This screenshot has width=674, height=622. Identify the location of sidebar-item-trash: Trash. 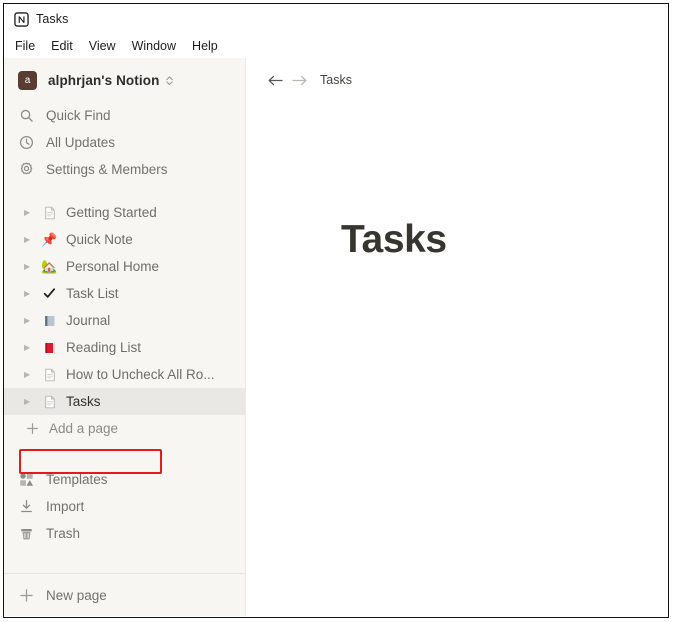
(124, 533).